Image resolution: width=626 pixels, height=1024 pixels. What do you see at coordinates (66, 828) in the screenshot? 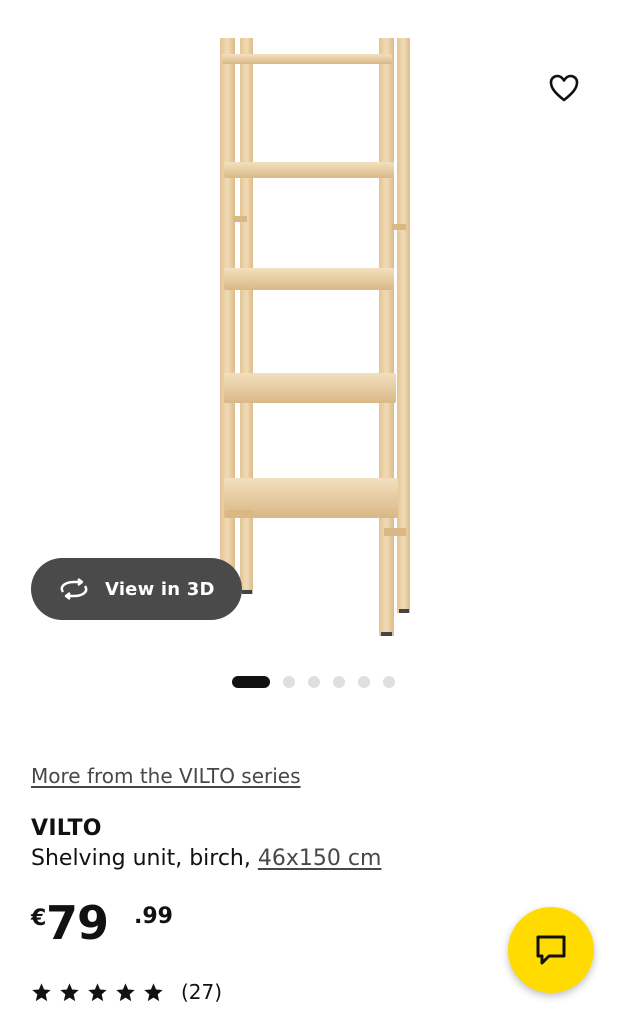
I see `product-name: VILTO` at bounding box center [66, 828].